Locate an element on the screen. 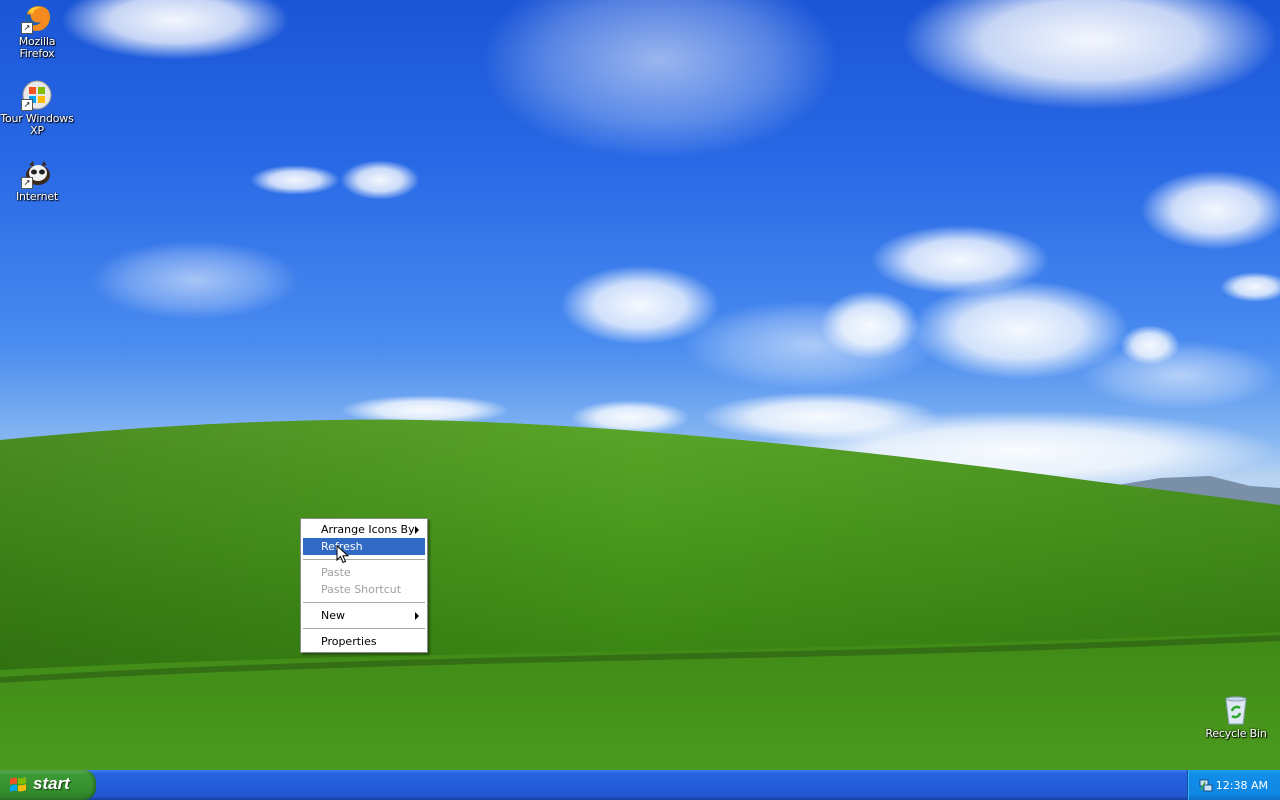 The height and width of the screenshot is (800, 1280). mouse-pointer-icon is located at coordinates (343, 554).